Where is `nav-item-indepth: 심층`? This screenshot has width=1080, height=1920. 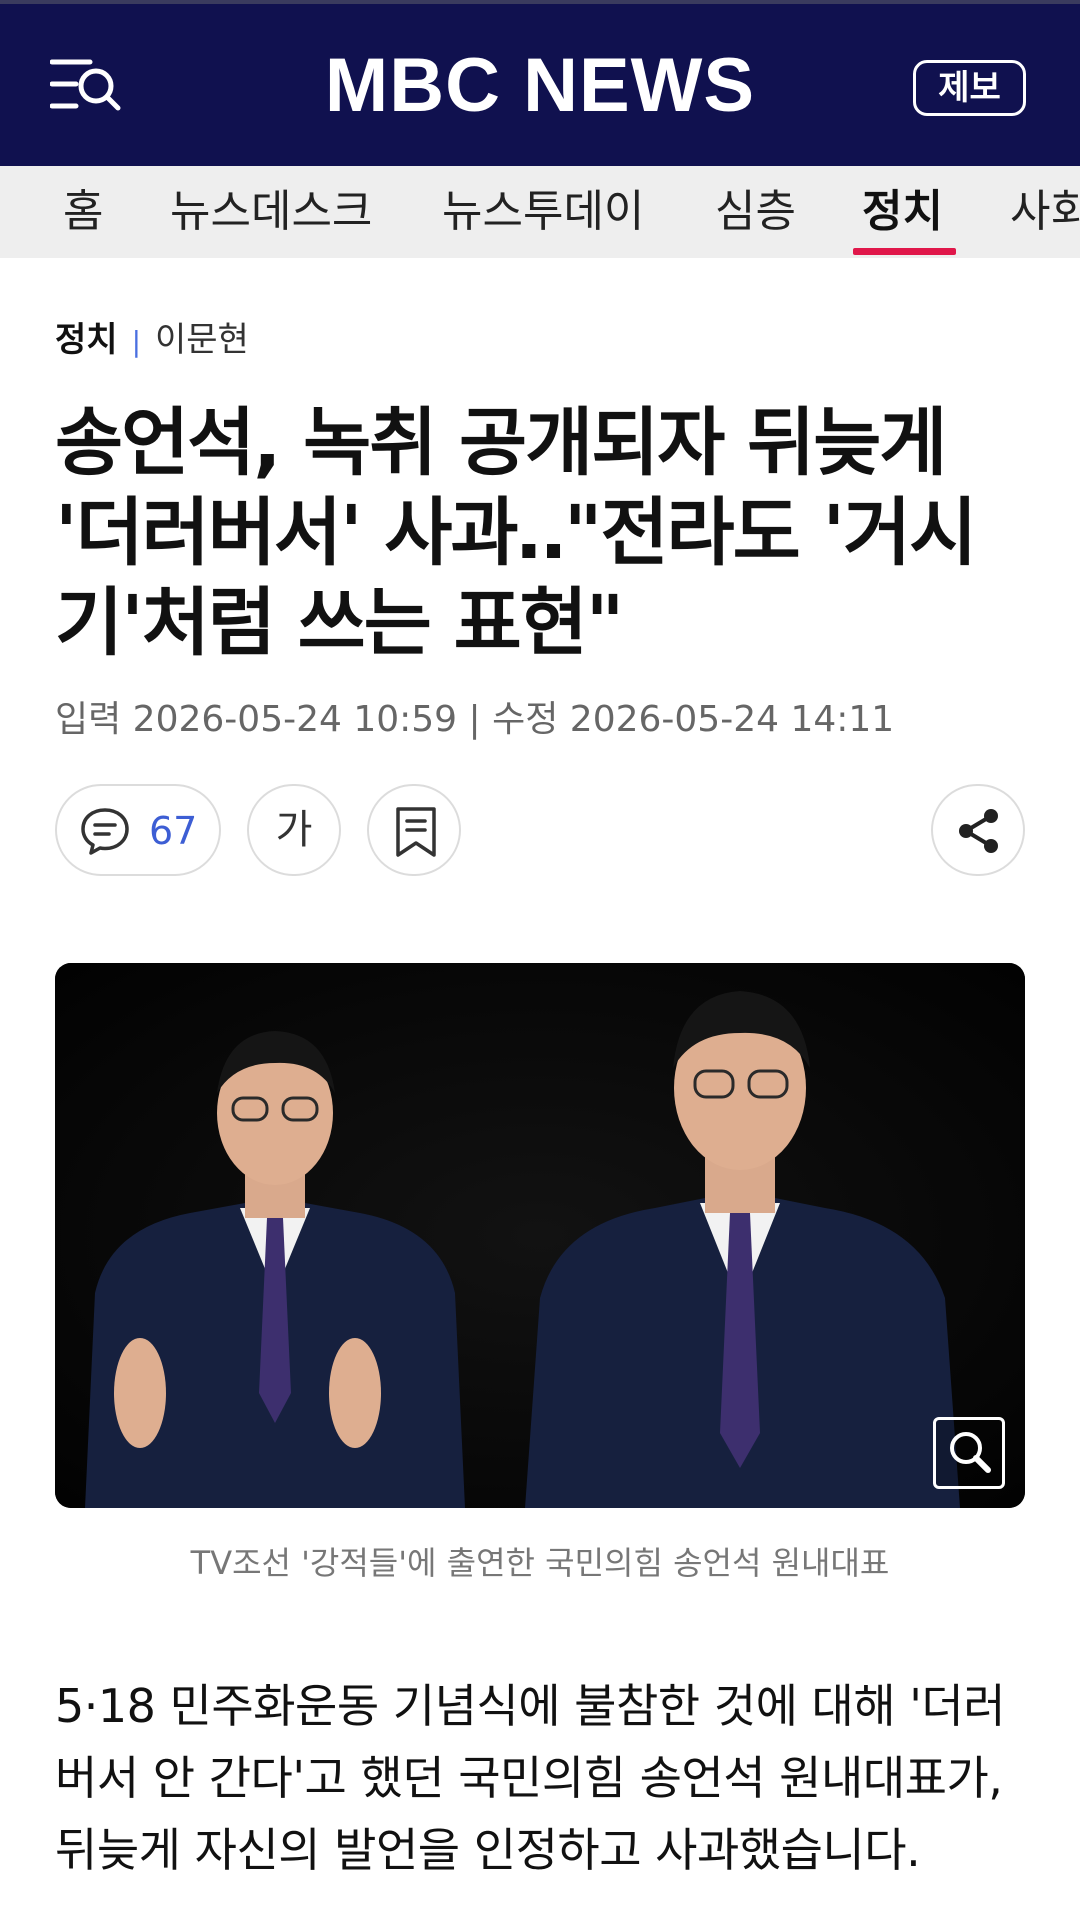
nav-item-indepth: 심층 is located at coordinates (755, 212).